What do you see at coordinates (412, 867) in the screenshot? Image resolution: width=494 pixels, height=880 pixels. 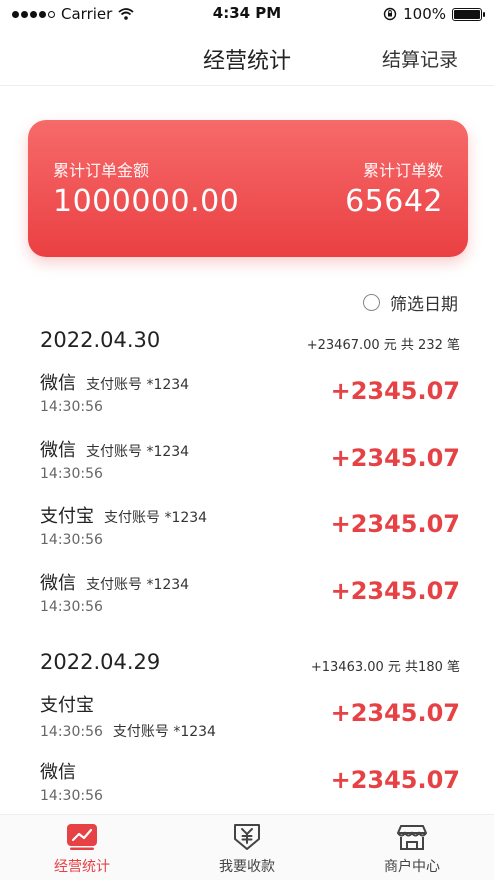 I see `tab-label: 商户中心` at bounding box center [412, 867].